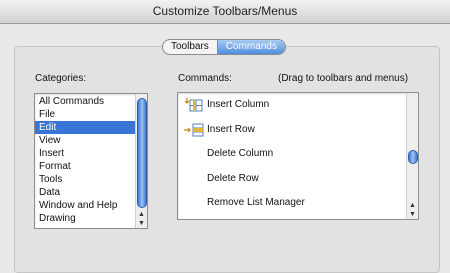 Image resolution: width=450 pixels, height=273 pixels. Describe the element at coordinates (250, 47) in the screenshot. I see `tab-commands: Commands` at that location.